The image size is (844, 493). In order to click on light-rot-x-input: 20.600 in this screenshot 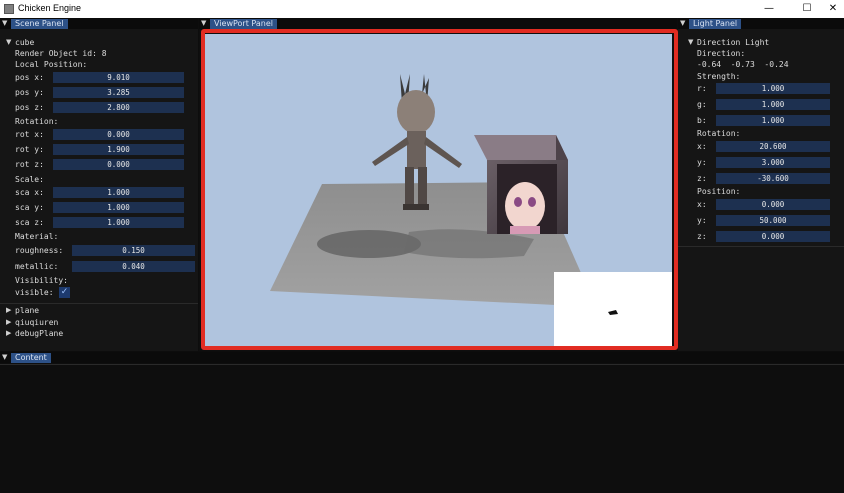, I will do `click(773, 146)`.